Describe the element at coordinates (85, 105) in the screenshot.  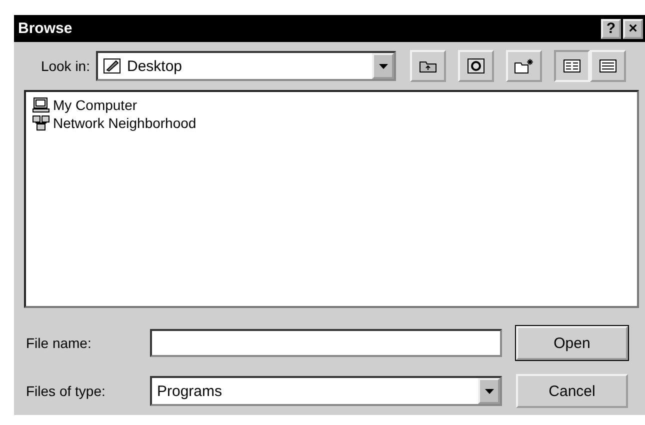
I see `file-list-item: My Computer` at that location.